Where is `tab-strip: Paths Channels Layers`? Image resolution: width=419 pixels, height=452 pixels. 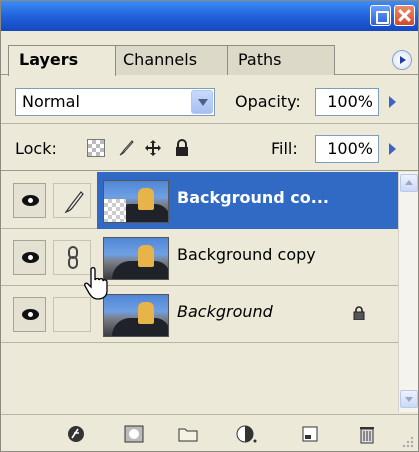 tab-strip: Paths Channels Layers is located at coordinates (209, 53).